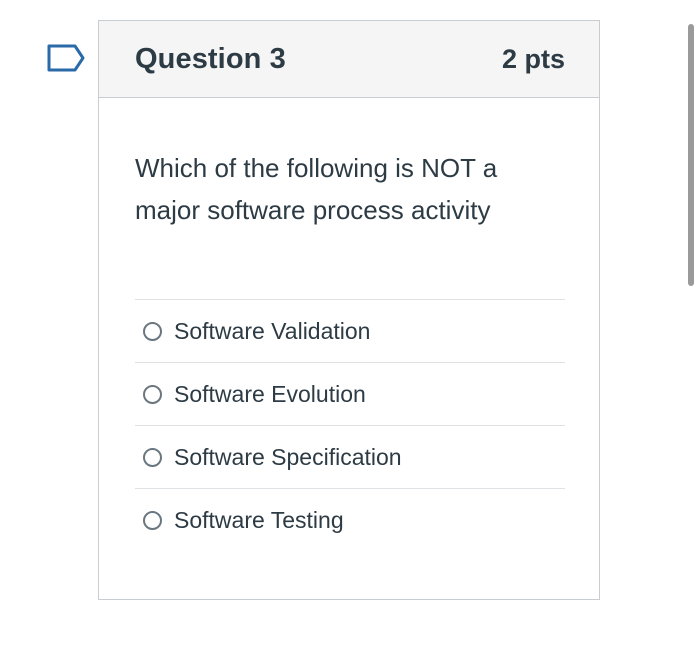 This screenshot has width=700, height=649. I want to click on answer-option: Software Specification, so click(350, 457).